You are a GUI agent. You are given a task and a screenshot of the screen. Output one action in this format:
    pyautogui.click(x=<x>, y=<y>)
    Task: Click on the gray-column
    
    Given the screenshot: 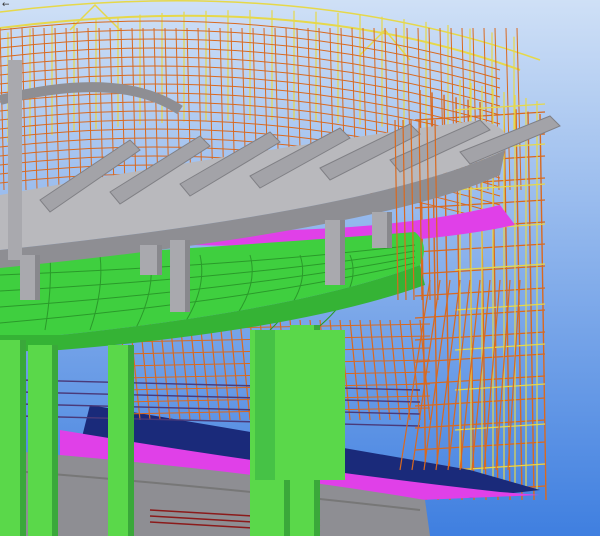 What is the action you would take?
    pyautogui.click(x=15, y=160)
    